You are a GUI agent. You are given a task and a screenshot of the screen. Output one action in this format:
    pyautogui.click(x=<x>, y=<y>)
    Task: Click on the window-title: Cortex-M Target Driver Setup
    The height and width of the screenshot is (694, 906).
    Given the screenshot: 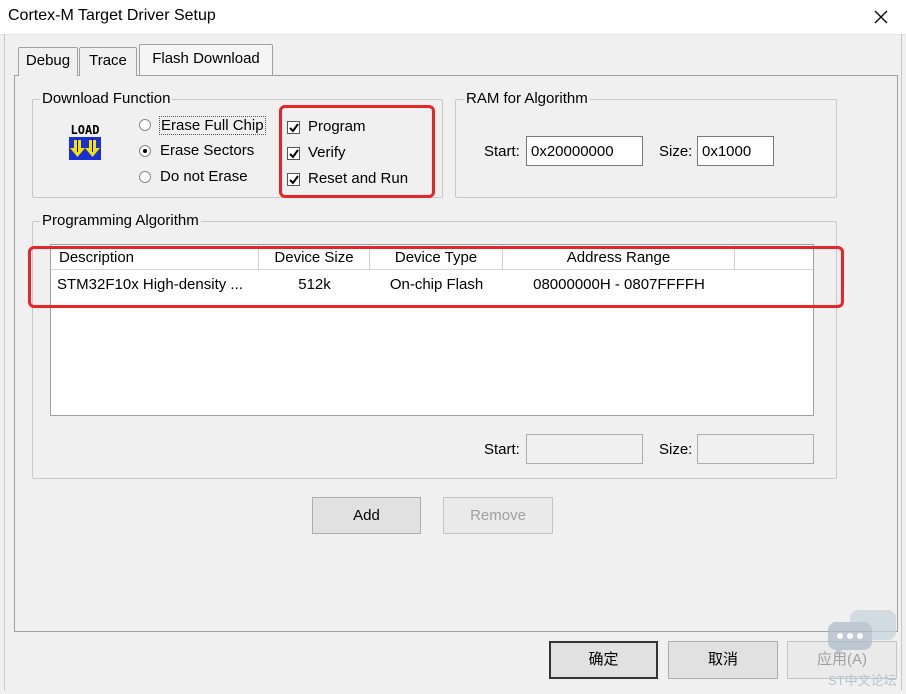 What is the action you would take?
    pyautogui.click(x=112, y=15)
    